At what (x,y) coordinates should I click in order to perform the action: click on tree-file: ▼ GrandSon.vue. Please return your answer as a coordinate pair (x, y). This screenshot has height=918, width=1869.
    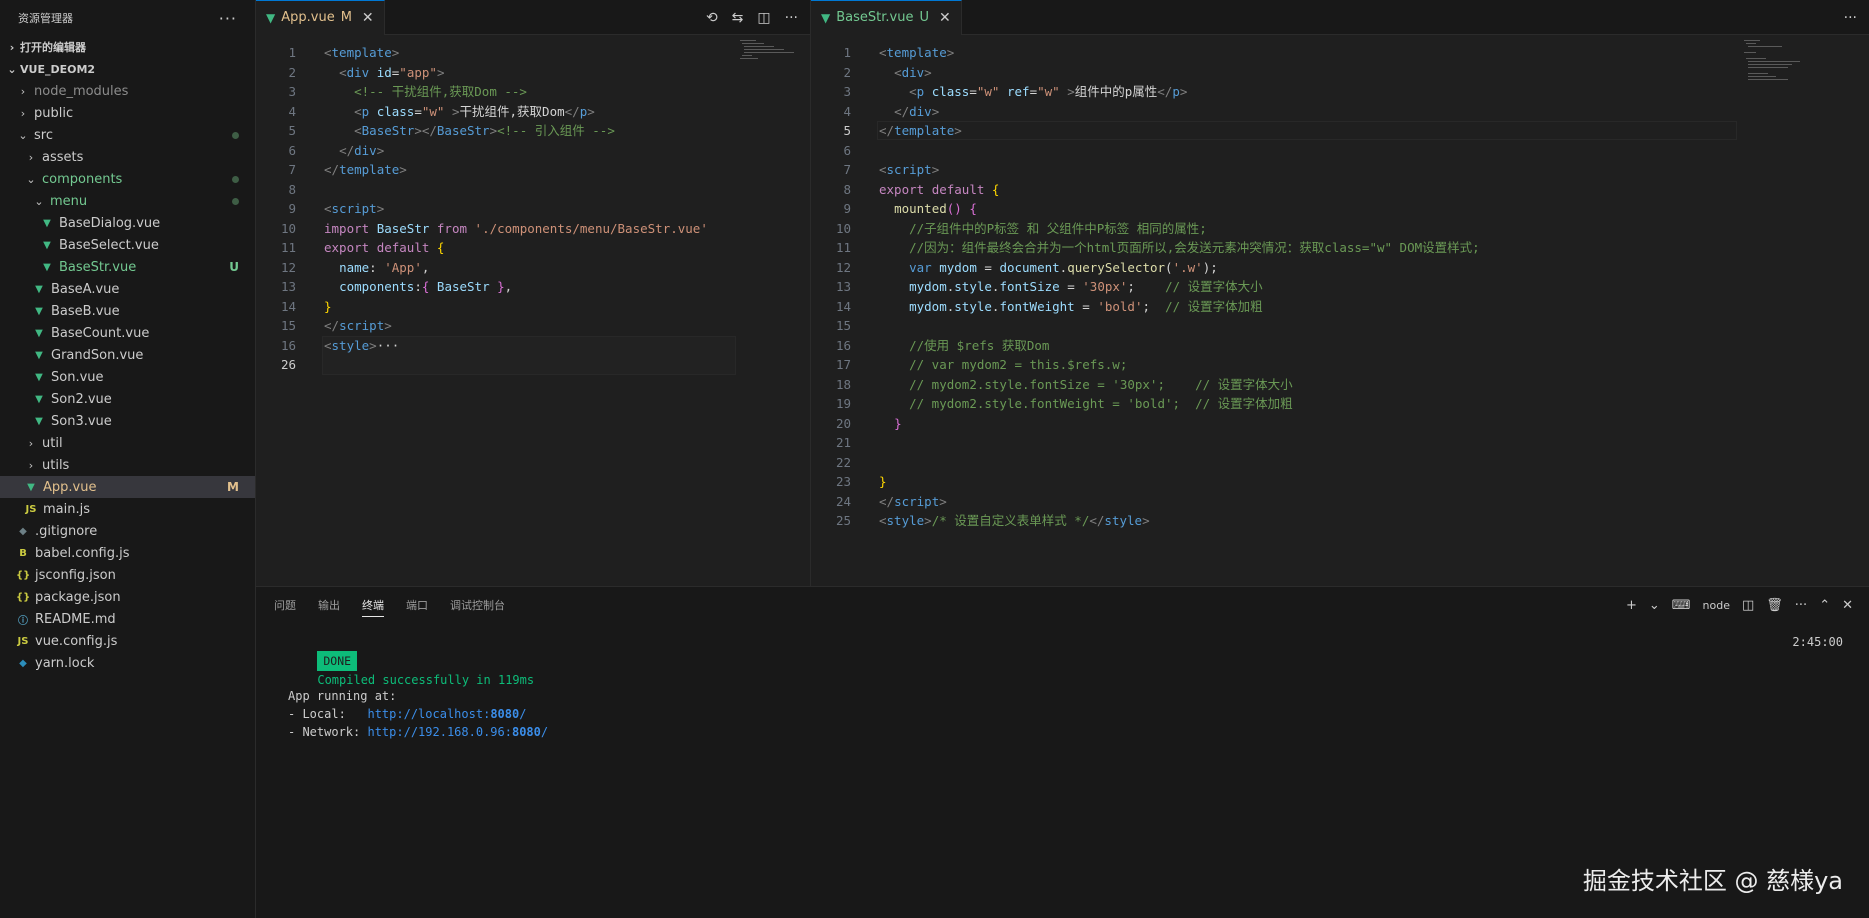
    Looking at the image, I should click on (127, 355).